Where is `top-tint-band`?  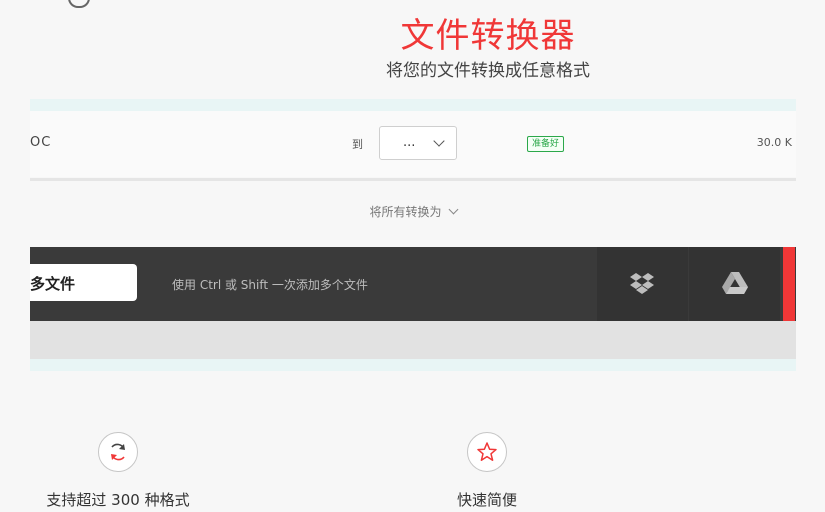
top-tint-band is located at coordinates (413, 105).